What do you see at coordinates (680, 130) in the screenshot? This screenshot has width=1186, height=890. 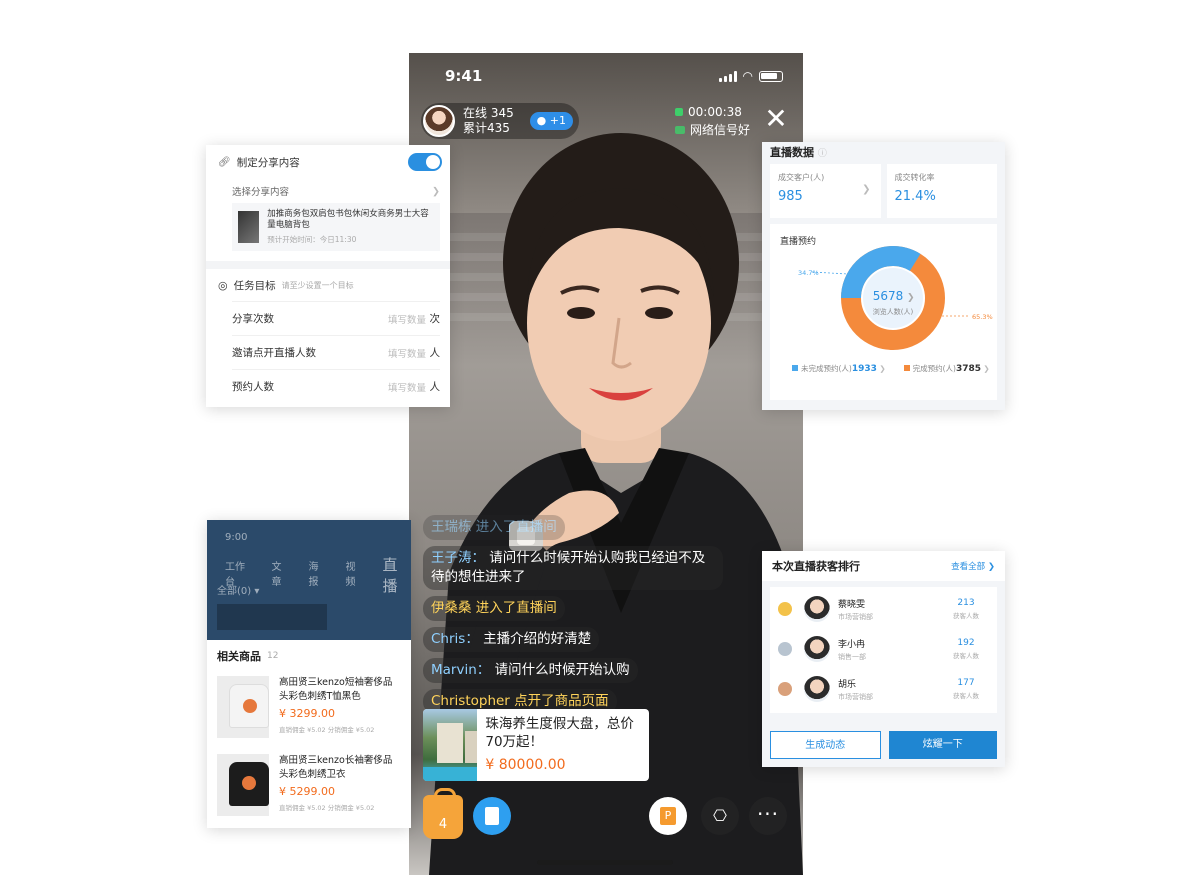 I see `network-icon` at bounding box center [680, 130].